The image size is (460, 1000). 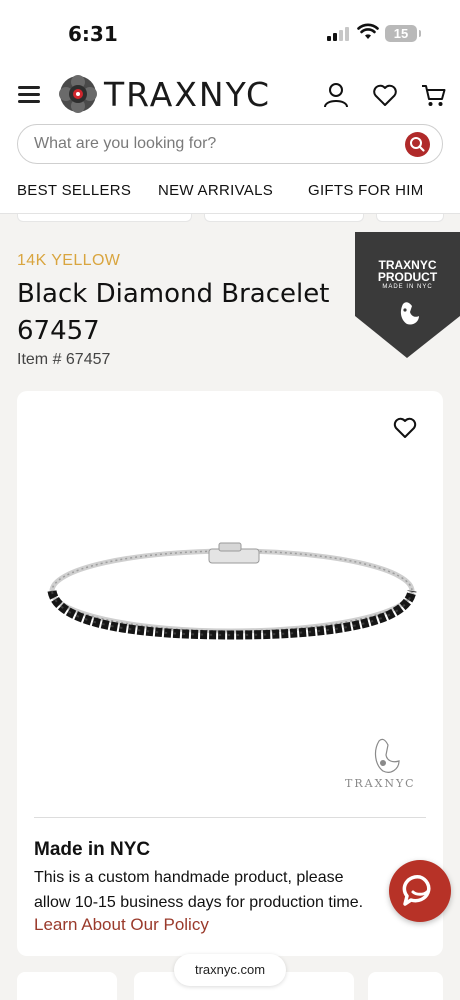 I want to click on chat-button, so click(x=420, y=891).